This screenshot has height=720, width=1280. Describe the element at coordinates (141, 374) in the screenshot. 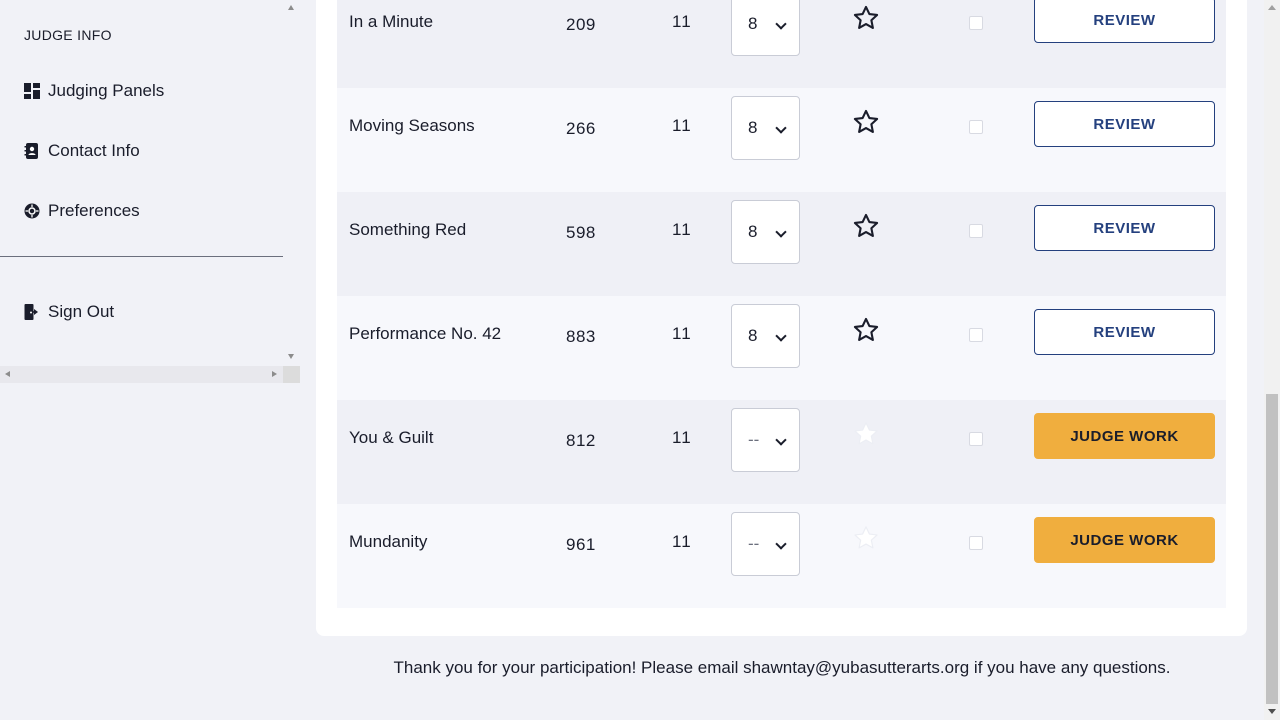

I see `sidebar-horizontal-scrollbar` at that location.